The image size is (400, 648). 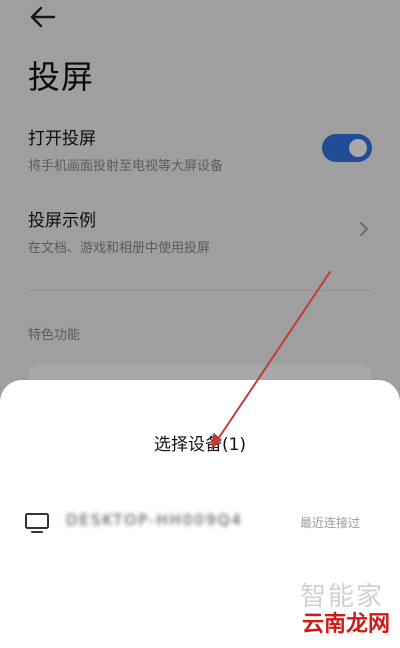 I want to click on device-name: DESKTOP-HH009Q4, so click(x=154, y=520).